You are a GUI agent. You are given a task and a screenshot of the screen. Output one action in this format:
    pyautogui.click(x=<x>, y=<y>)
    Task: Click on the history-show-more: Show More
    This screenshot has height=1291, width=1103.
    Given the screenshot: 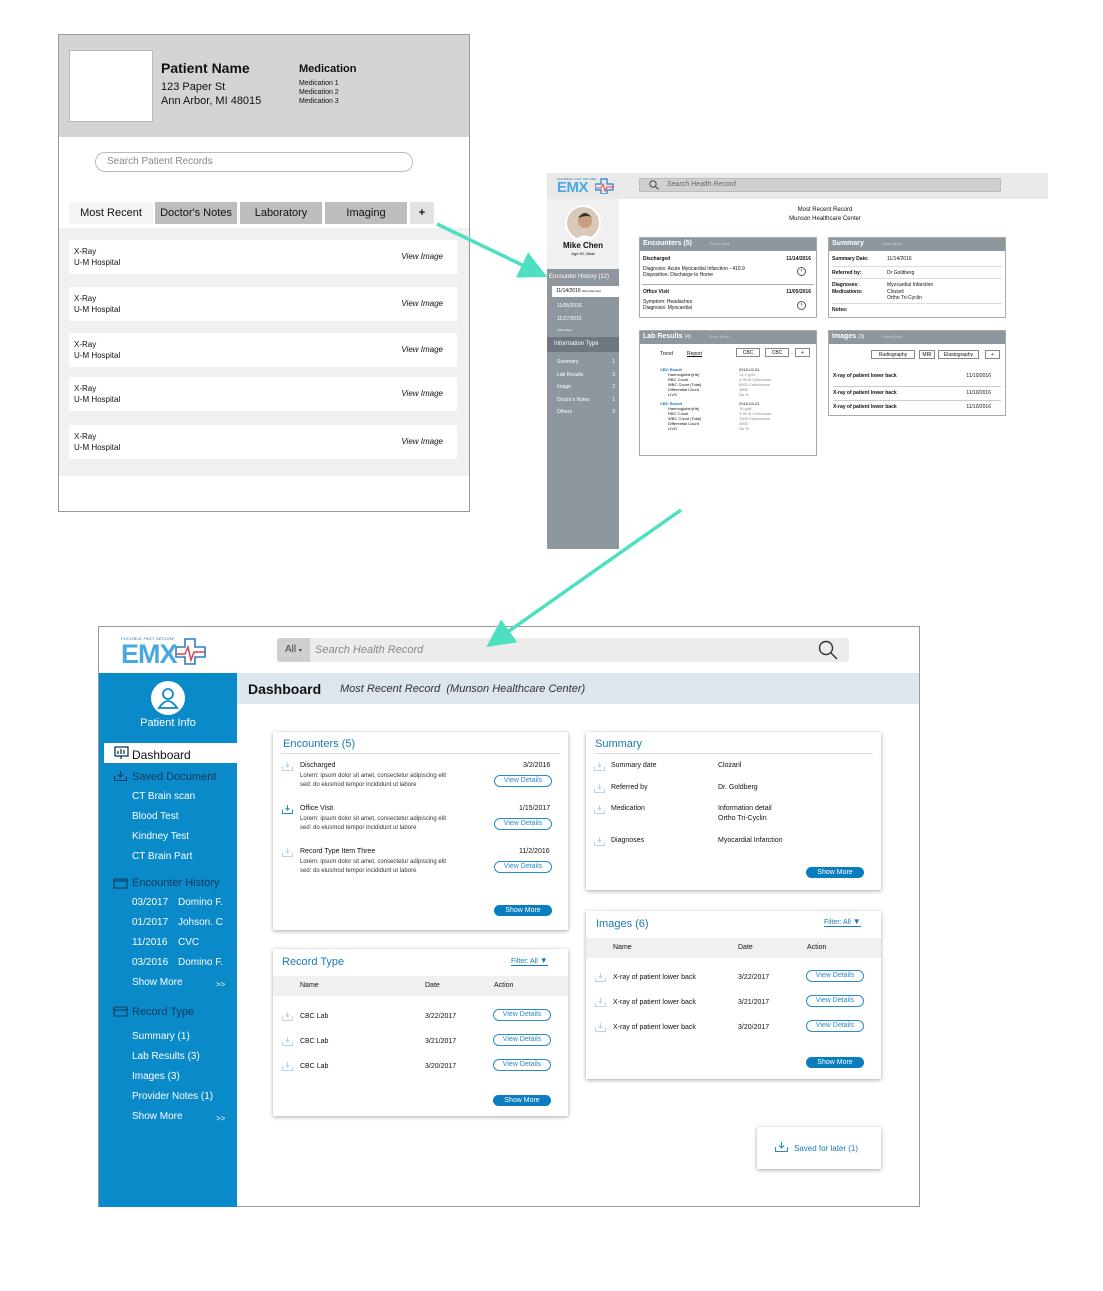 What is the action you would take?
    pyautogui.click(x=564, y=330)
    